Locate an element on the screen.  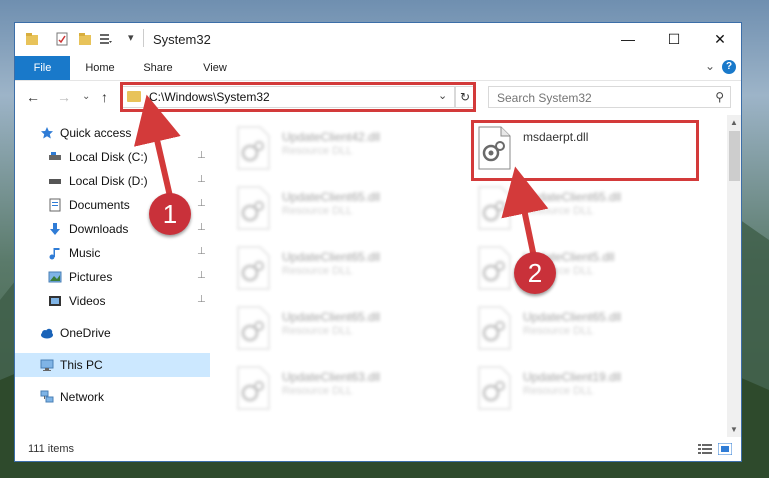
large-icons-view-icon is located at coordinates (725, 449).